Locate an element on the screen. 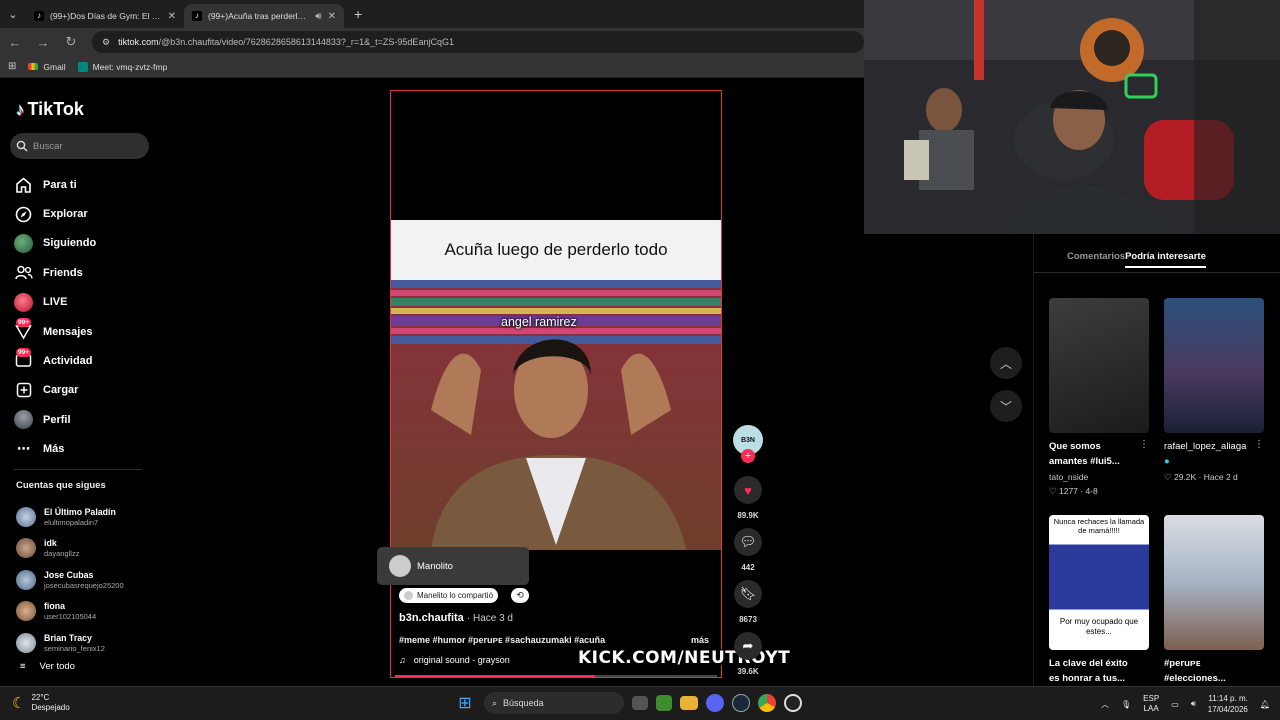  notification-bell-icon: 🔔︎ is located at coordinates (1265, 704).